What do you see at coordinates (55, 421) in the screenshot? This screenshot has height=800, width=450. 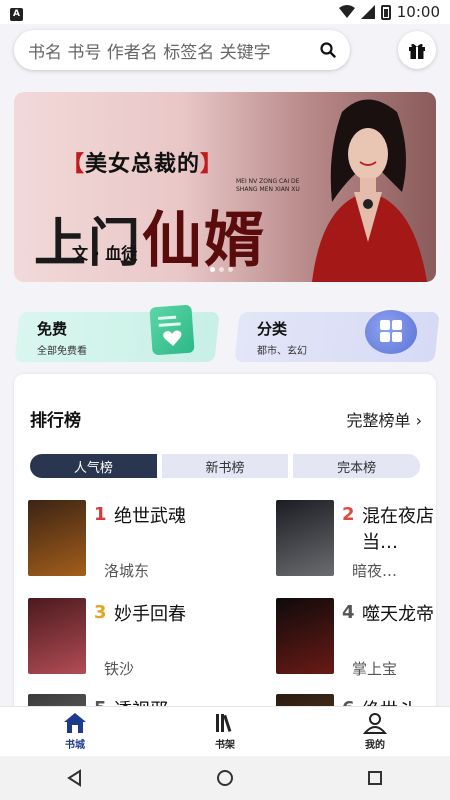 I see `ranking-title: 排行榜` at bounding box center [55, 421].